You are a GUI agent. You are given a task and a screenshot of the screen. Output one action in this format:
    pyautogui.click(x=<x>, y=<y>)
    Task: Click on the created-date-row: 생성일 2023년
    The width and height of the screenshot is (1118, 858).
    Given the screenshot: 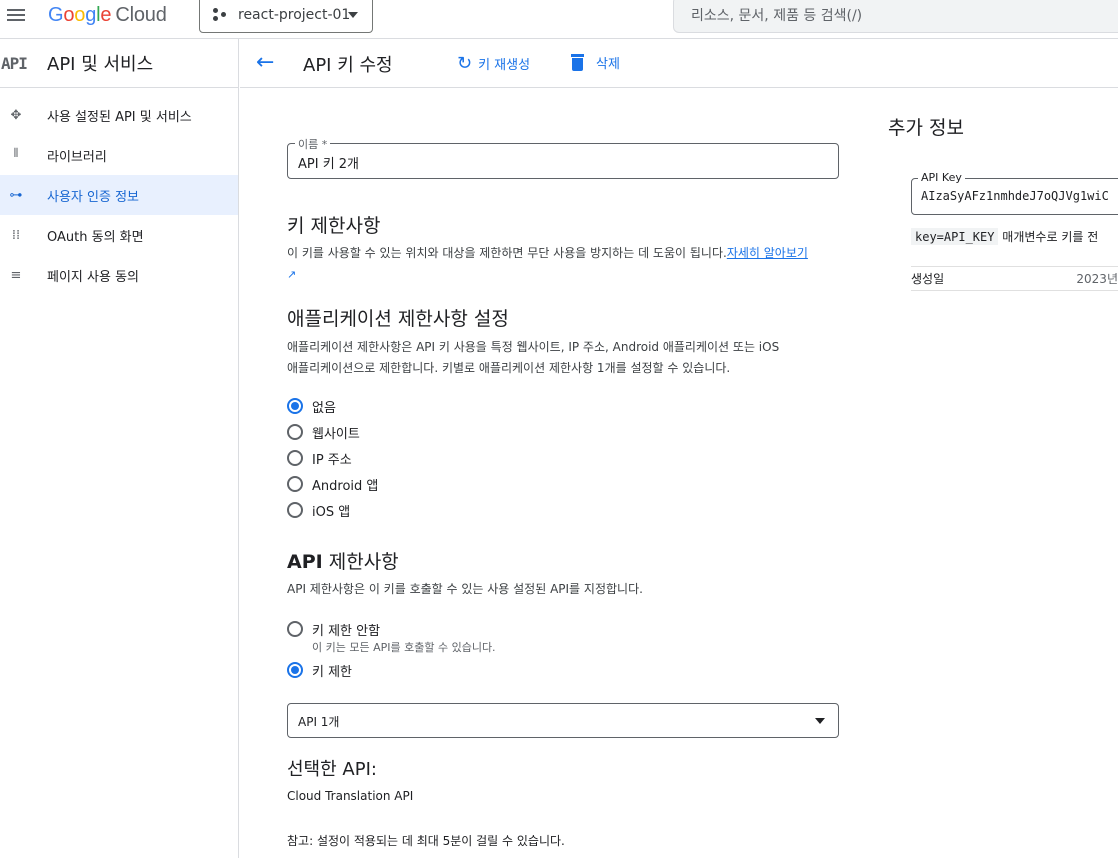 What is the action you would take?
    pyautogui.click(x=1014, y=278)
    